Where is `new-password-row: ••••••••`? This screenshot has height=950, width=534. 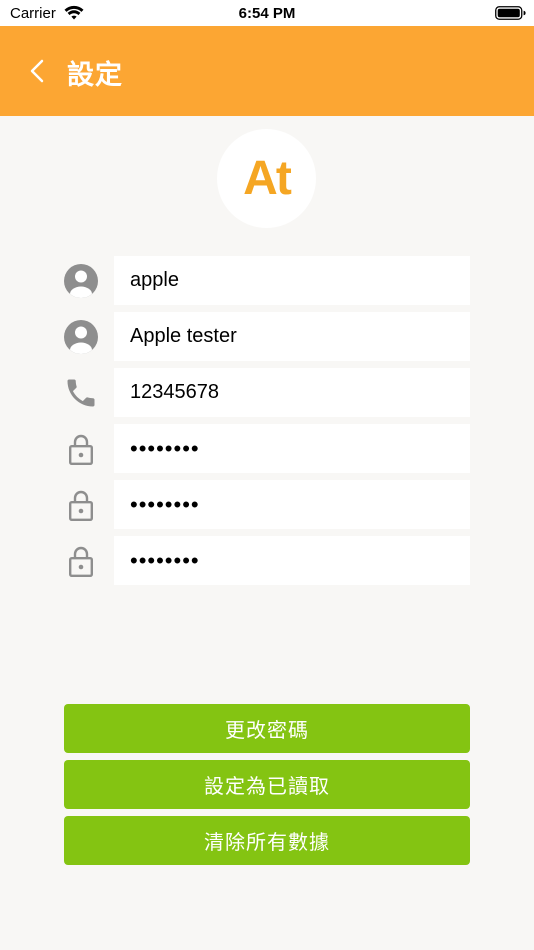
new-password-row: •••••••• is located at coordinates (266, 504).